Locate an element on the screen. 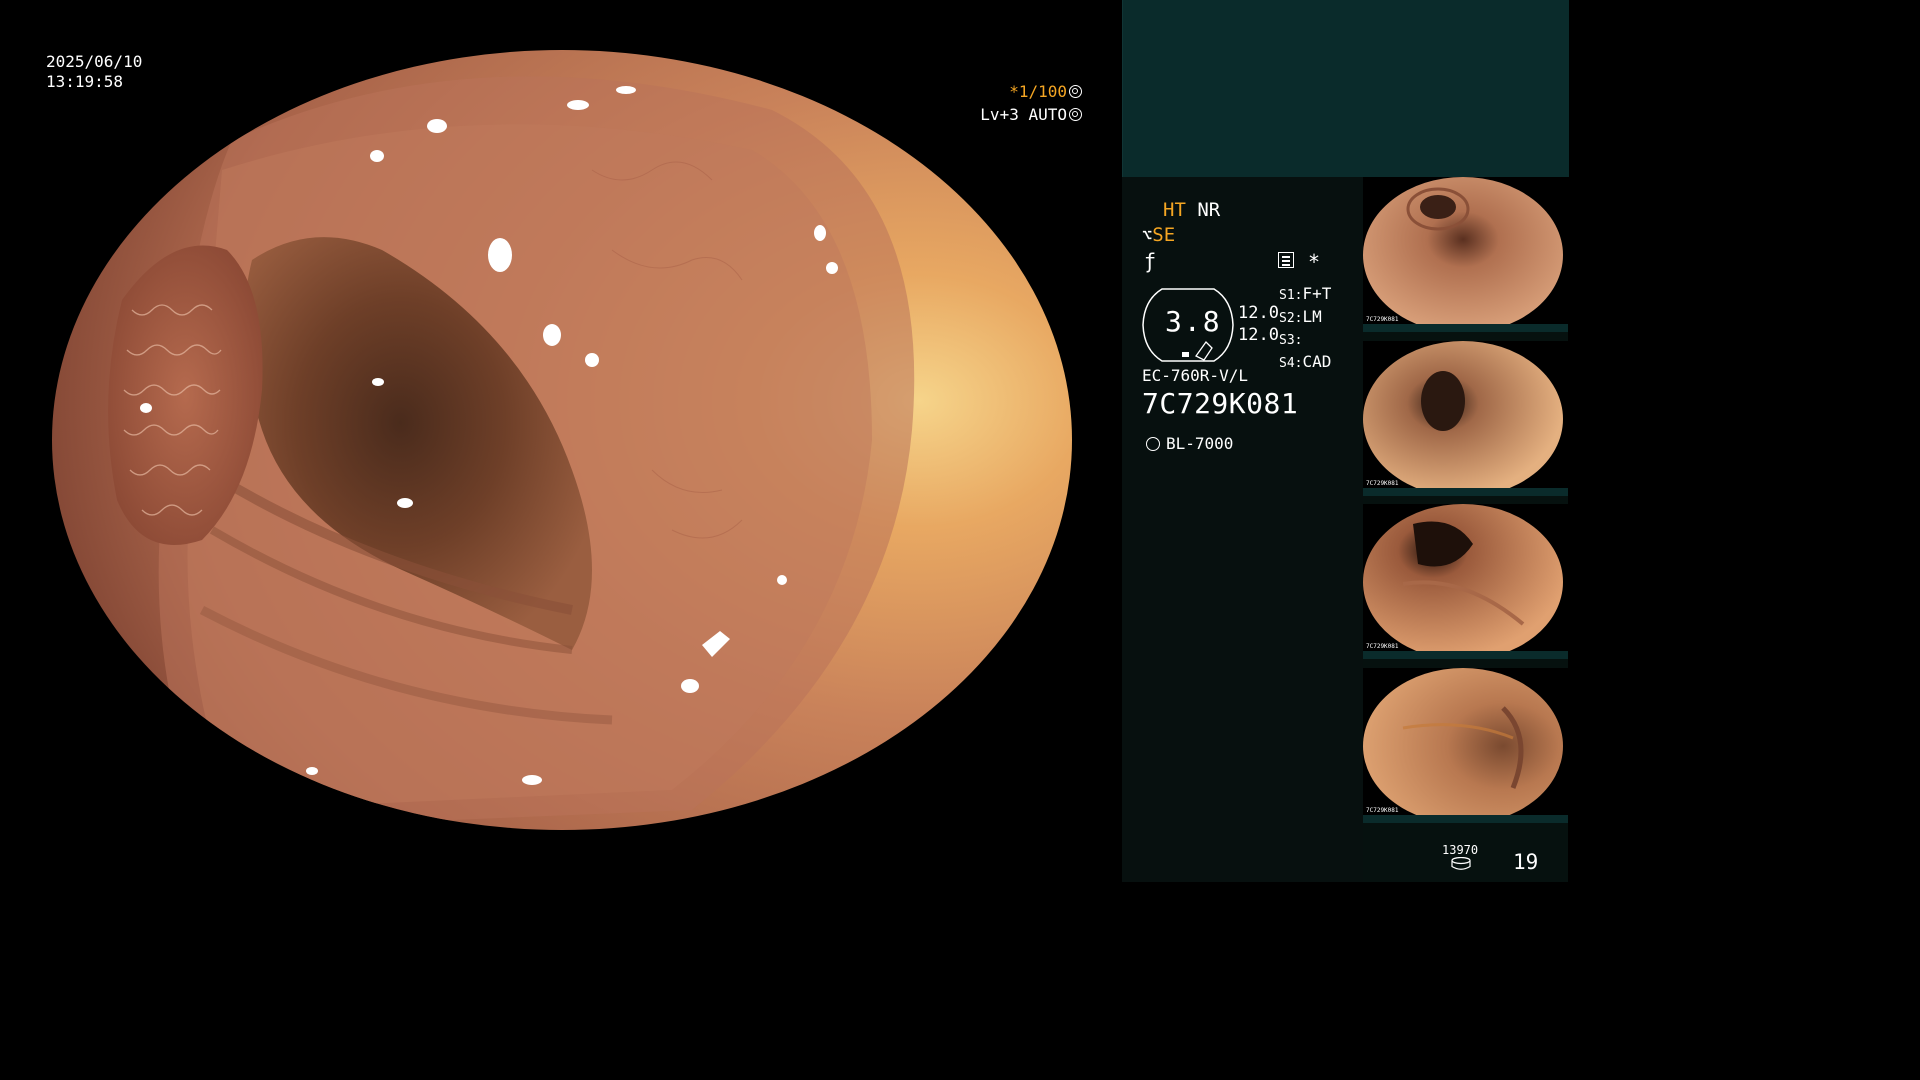 The width and height of the screenshot is (1920, 1080). slot-label: S1: is located at coordinates (1291, 295).